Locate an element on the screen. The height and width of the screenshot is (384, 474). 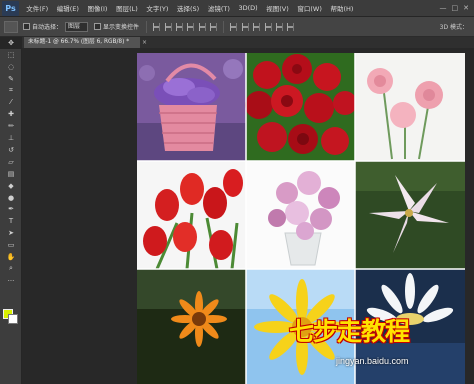
crop-icon: ⌗ is located at coordinates (11, 91).